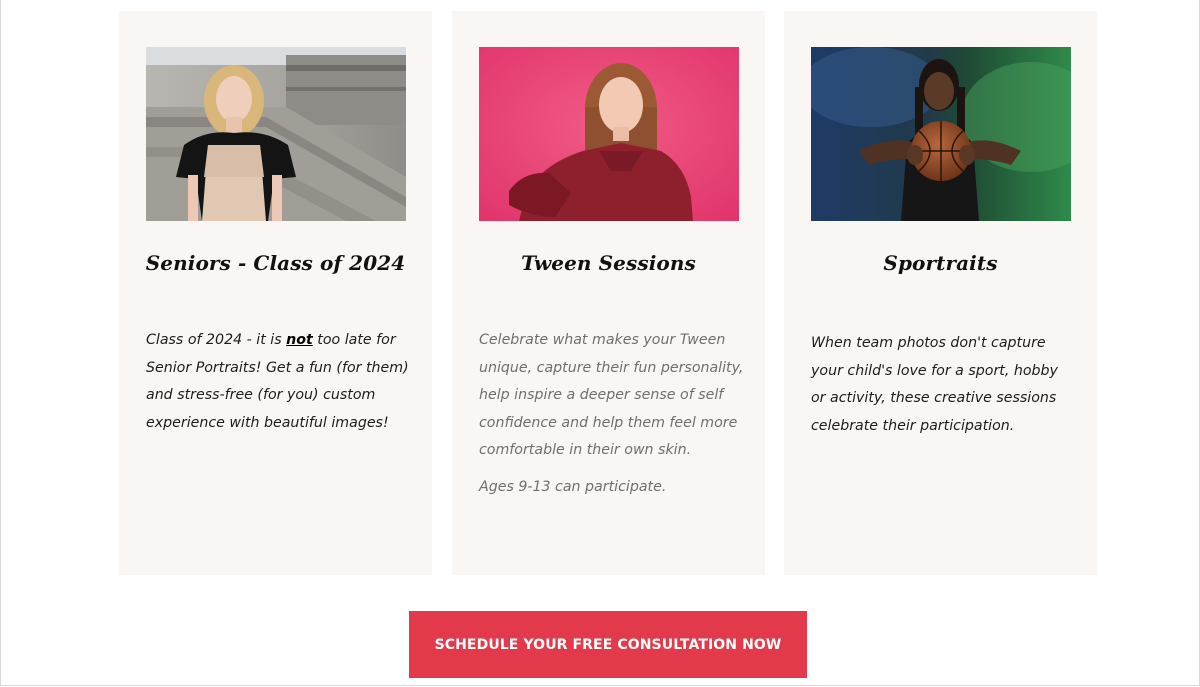 This screenshot has height=687, width=1200. I want to click on senior-portrait-photo, so click(276, 134).